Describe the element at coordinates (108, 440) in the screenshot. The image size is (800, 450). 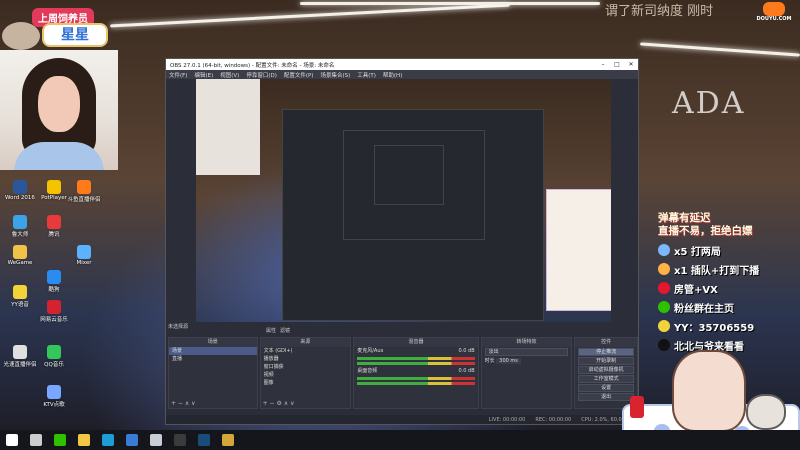
I see `edge-icon` at that location.